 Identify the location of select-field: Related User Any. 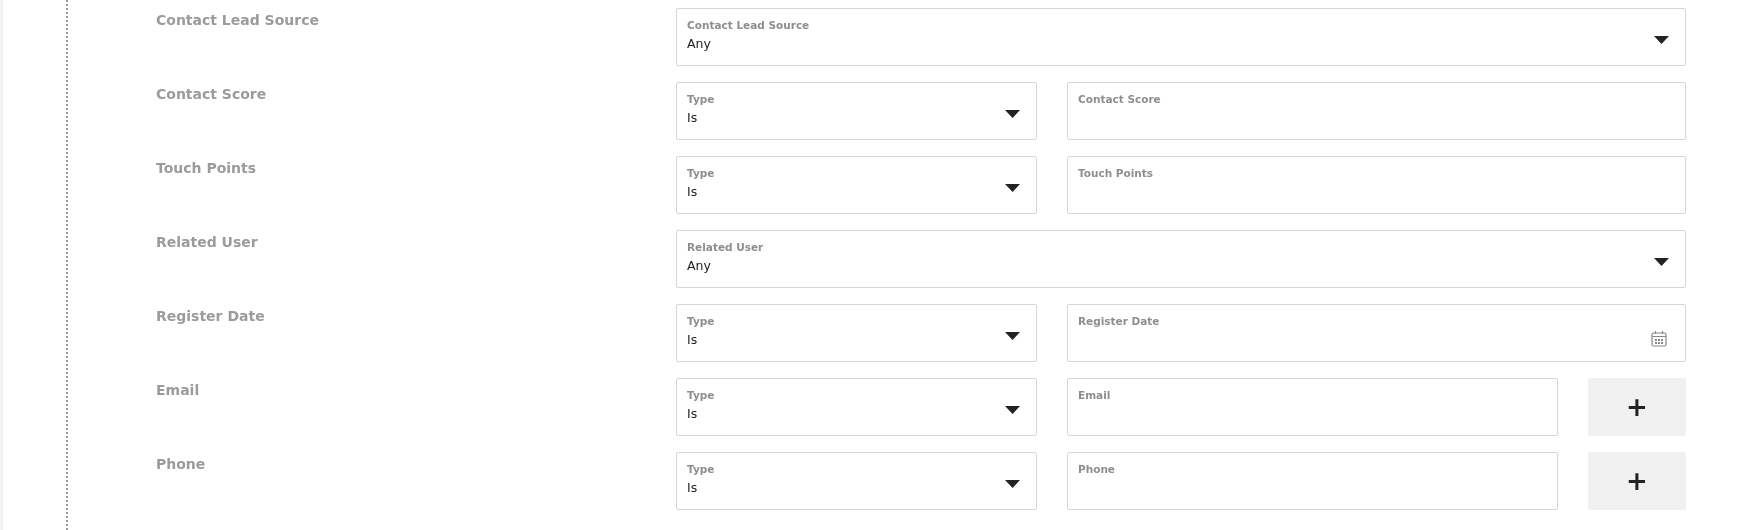
(1181, 259).